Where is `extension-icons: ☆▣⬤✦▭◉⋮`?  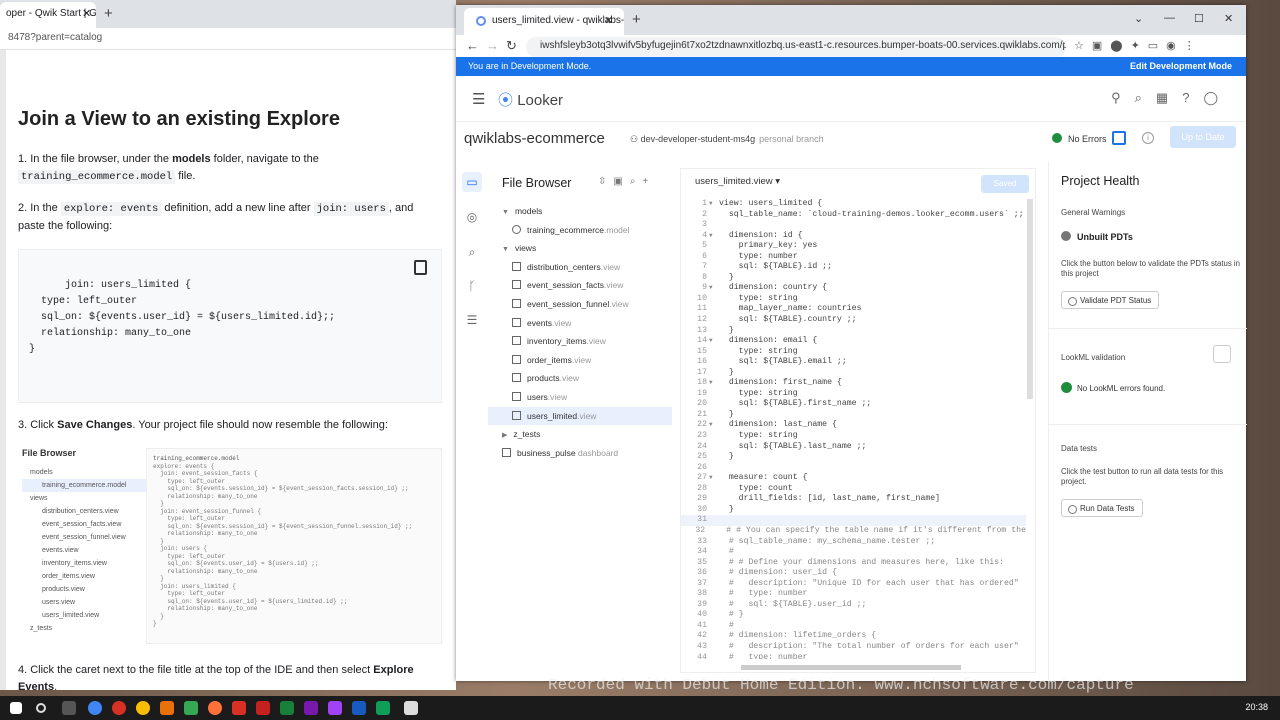
extension-icons: ☆▣⬤✦▭◉⋮ is located at coordinates (1138, 45).